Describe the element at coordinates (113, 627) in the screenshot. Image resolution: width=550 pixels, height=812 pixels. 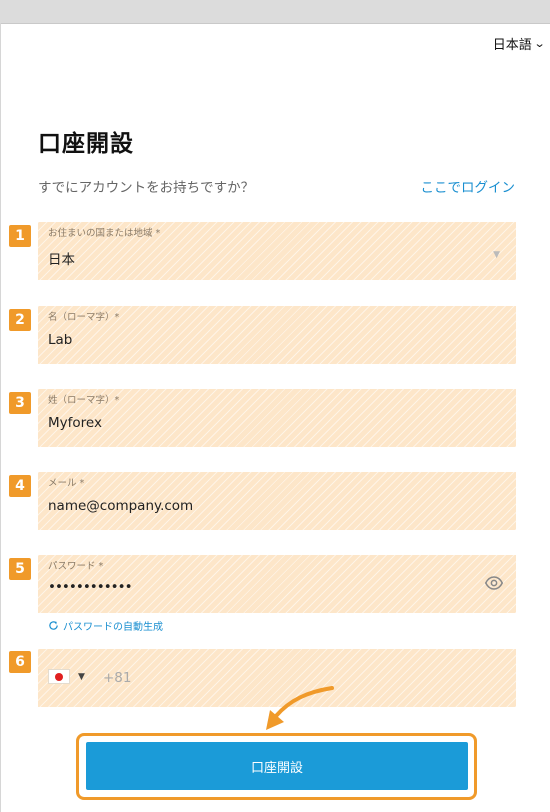
I see `auto-generate-label: パスワードの自動生成` at that location.